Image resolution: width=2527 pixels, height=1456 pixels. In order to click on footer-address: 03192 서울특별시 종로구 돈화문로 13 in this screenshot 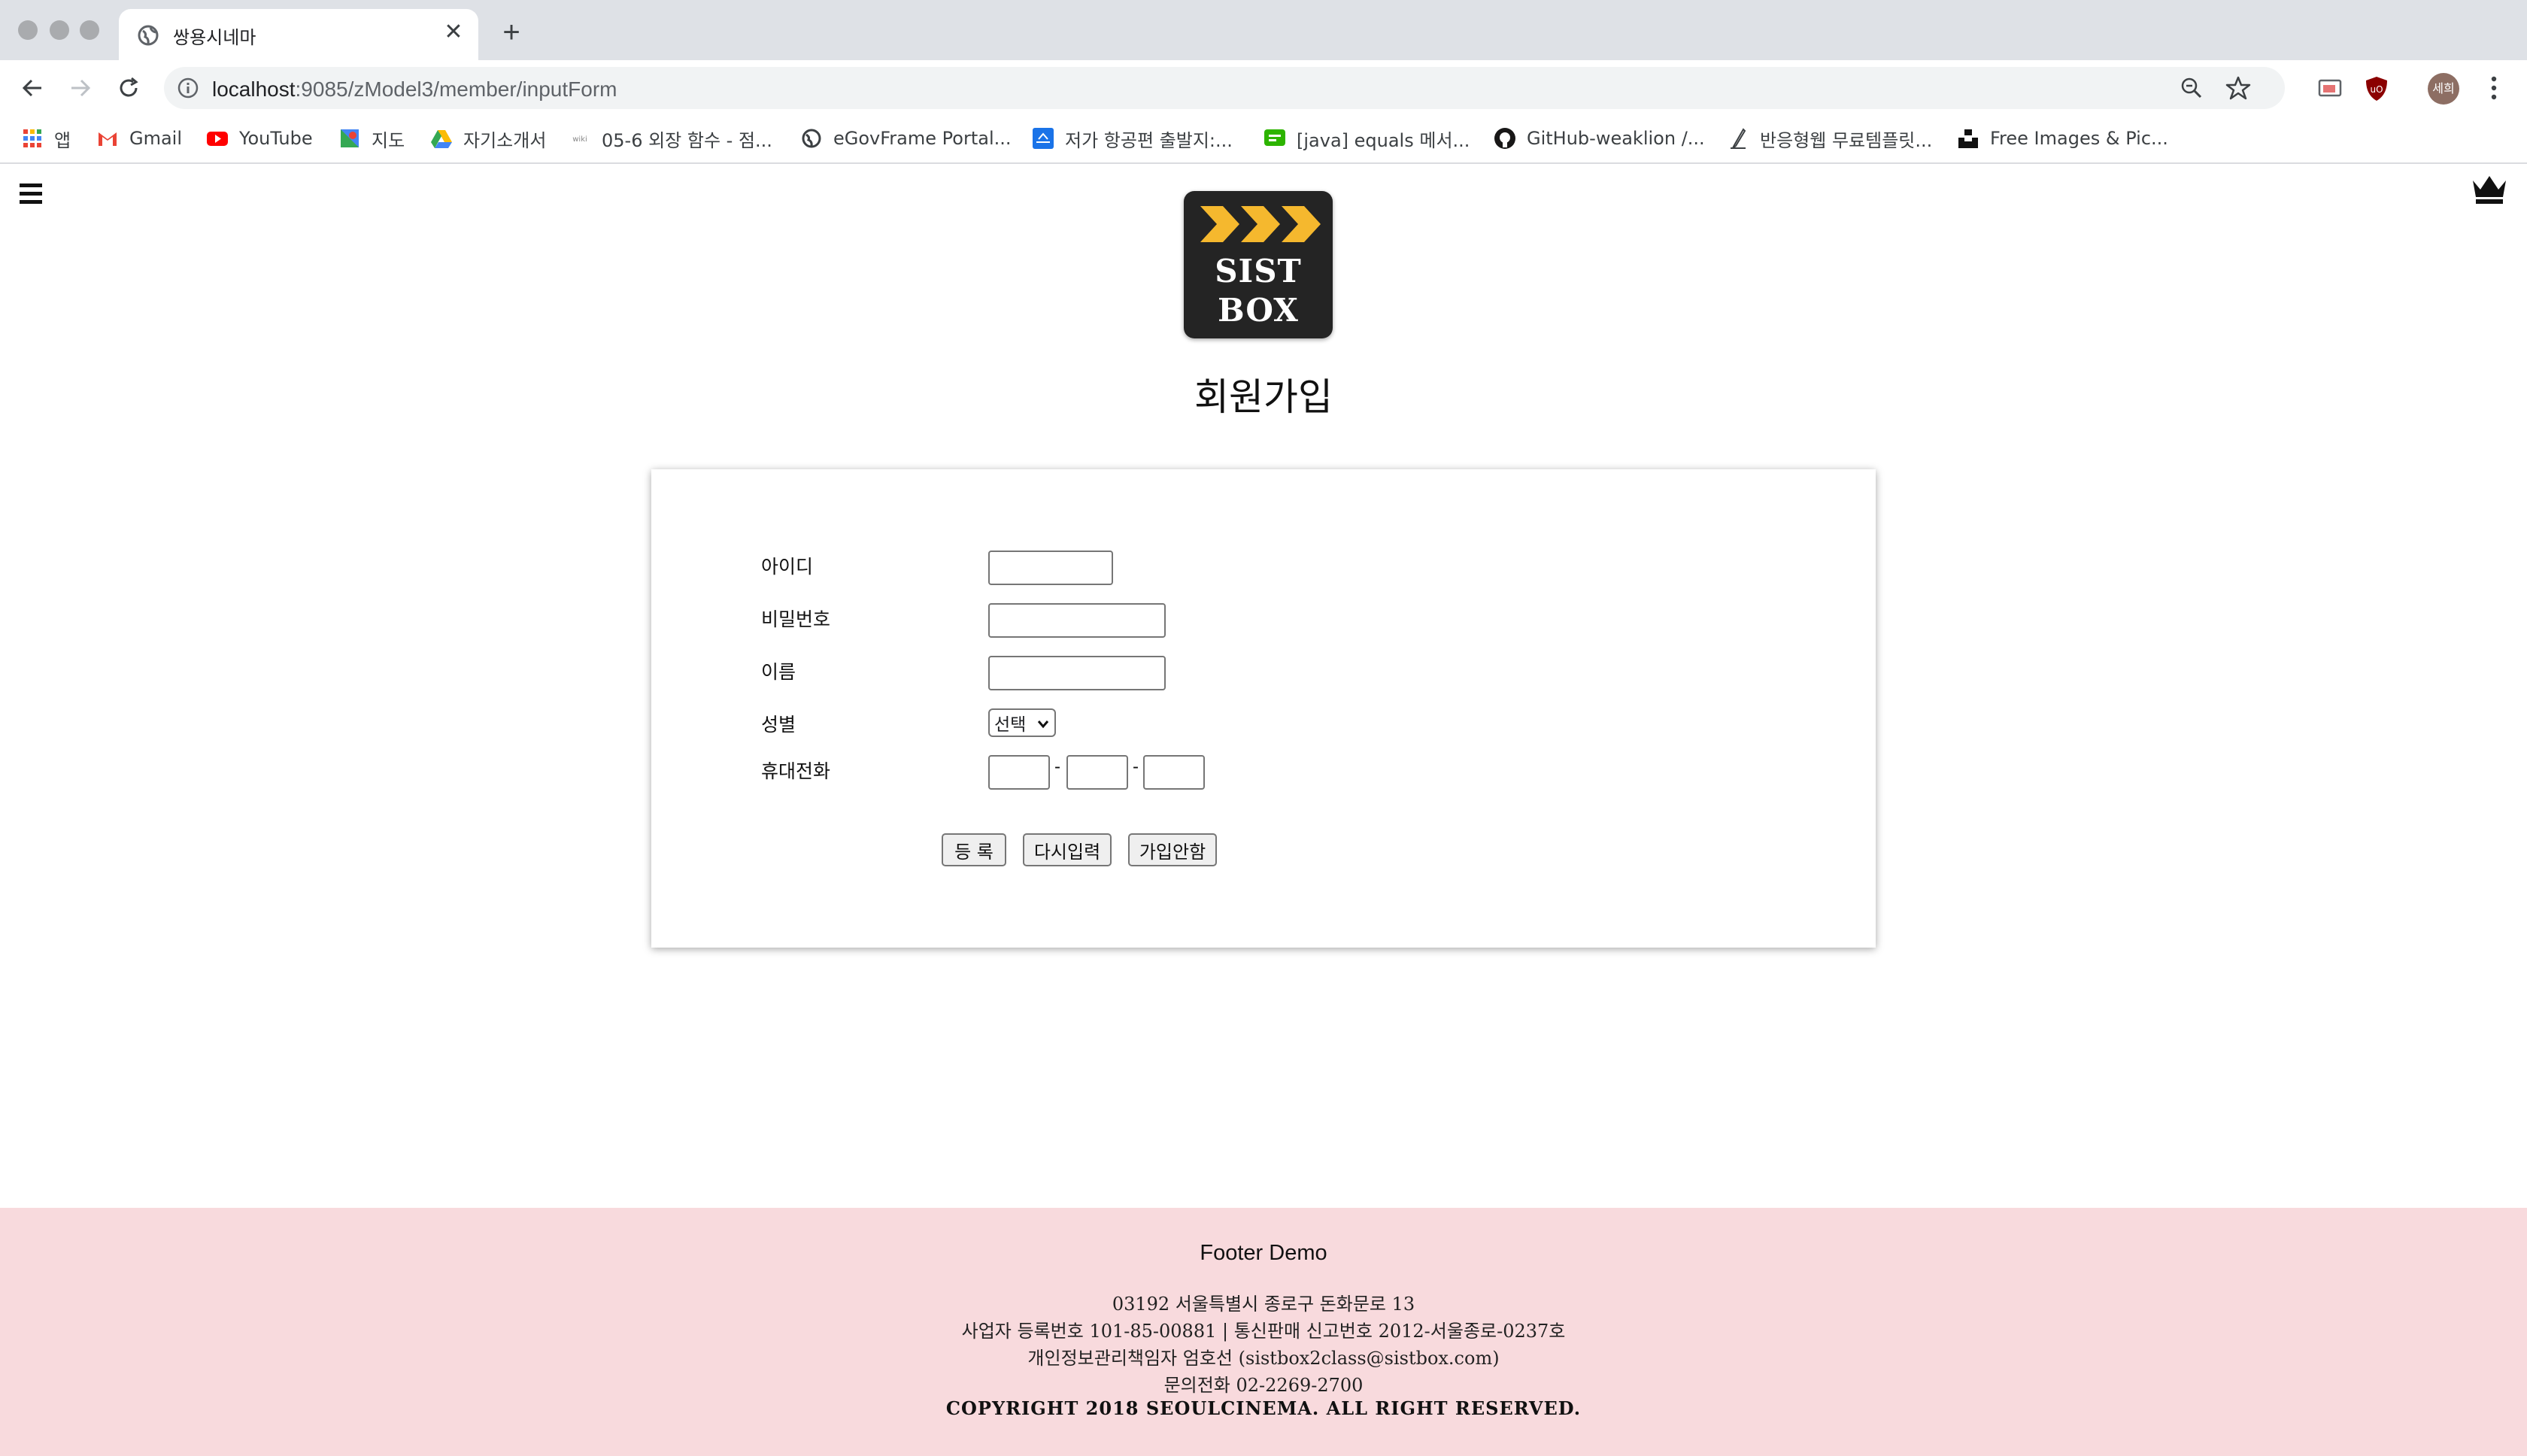, I will do `click(1263, 1304)`.